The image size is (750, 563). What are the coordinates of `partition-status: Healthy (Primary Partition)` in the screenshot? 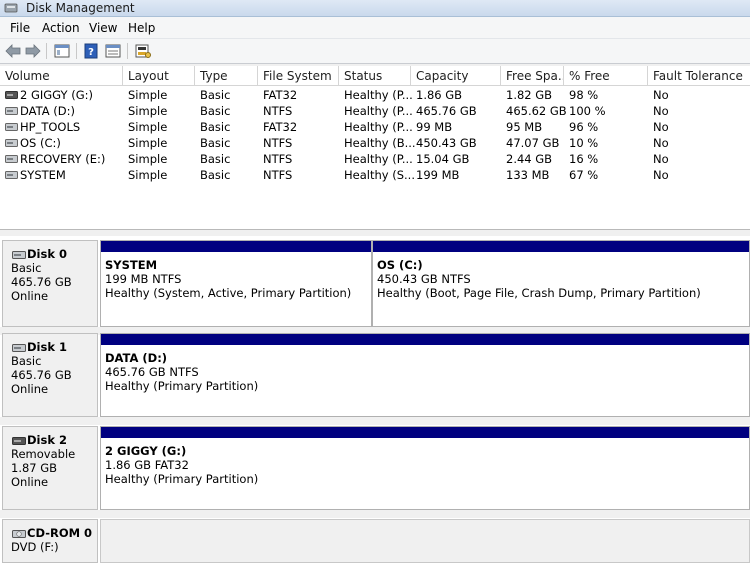 It's located at (182, 386).